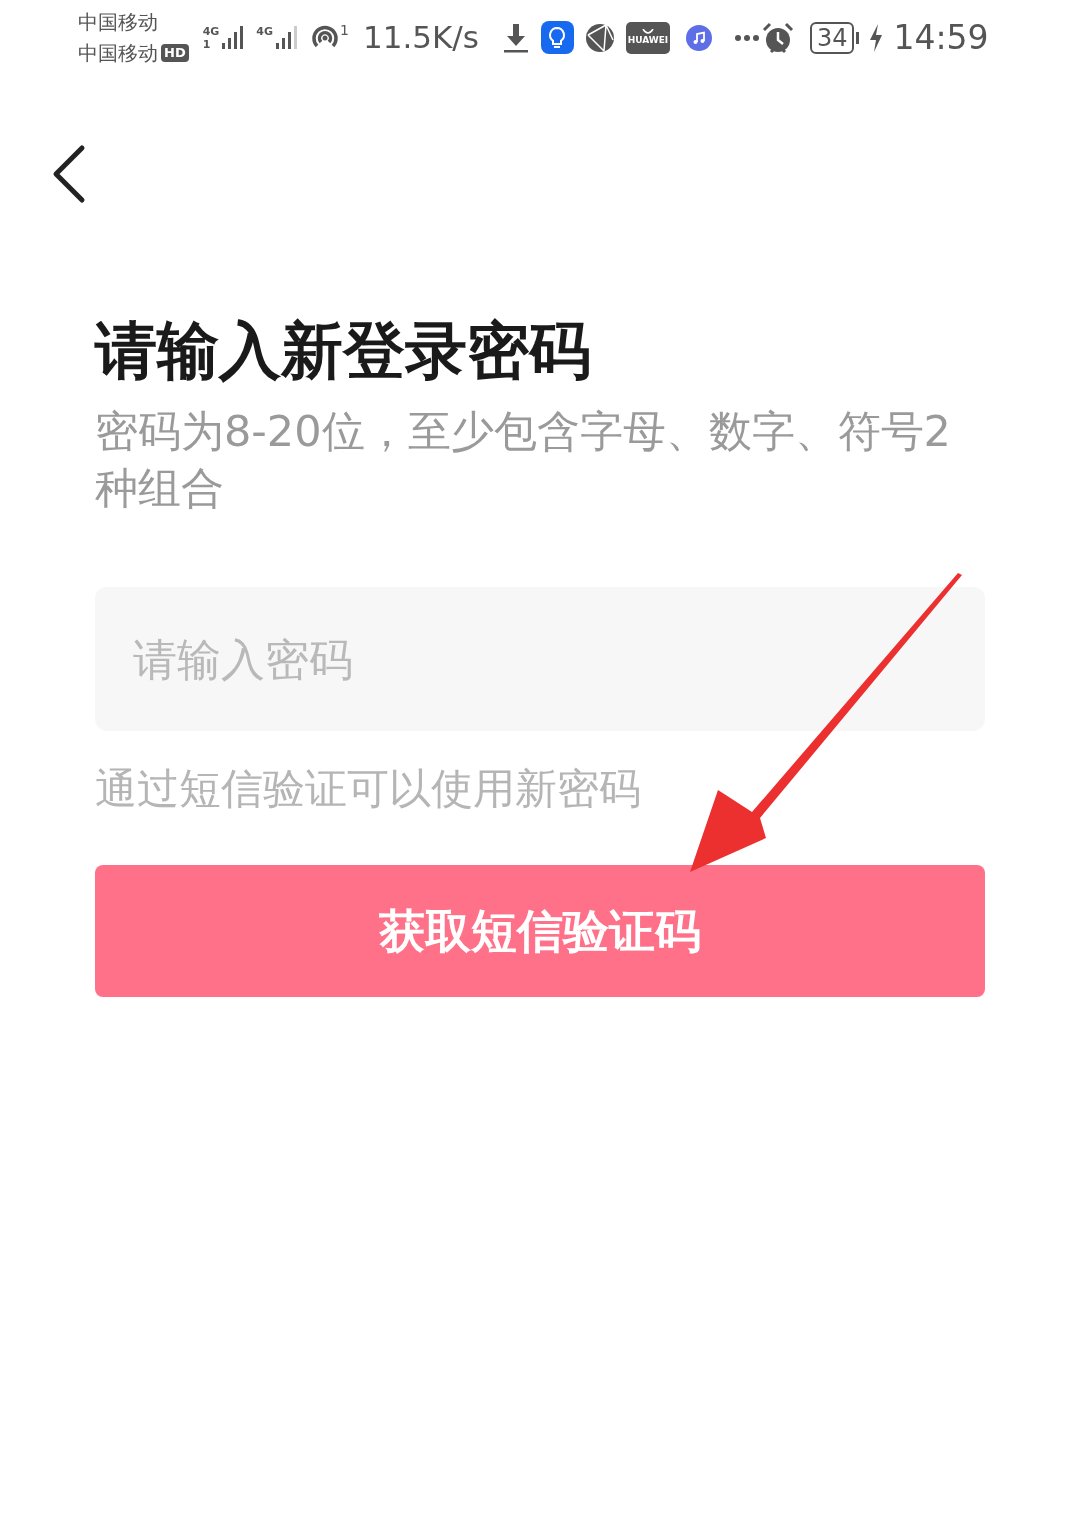 Image resolution: width=1080 pixels, height=1530 pixels. Describe the element at coordinates (557, 37) in the screenshot. I see `lightbulb-app-icon` at that location.